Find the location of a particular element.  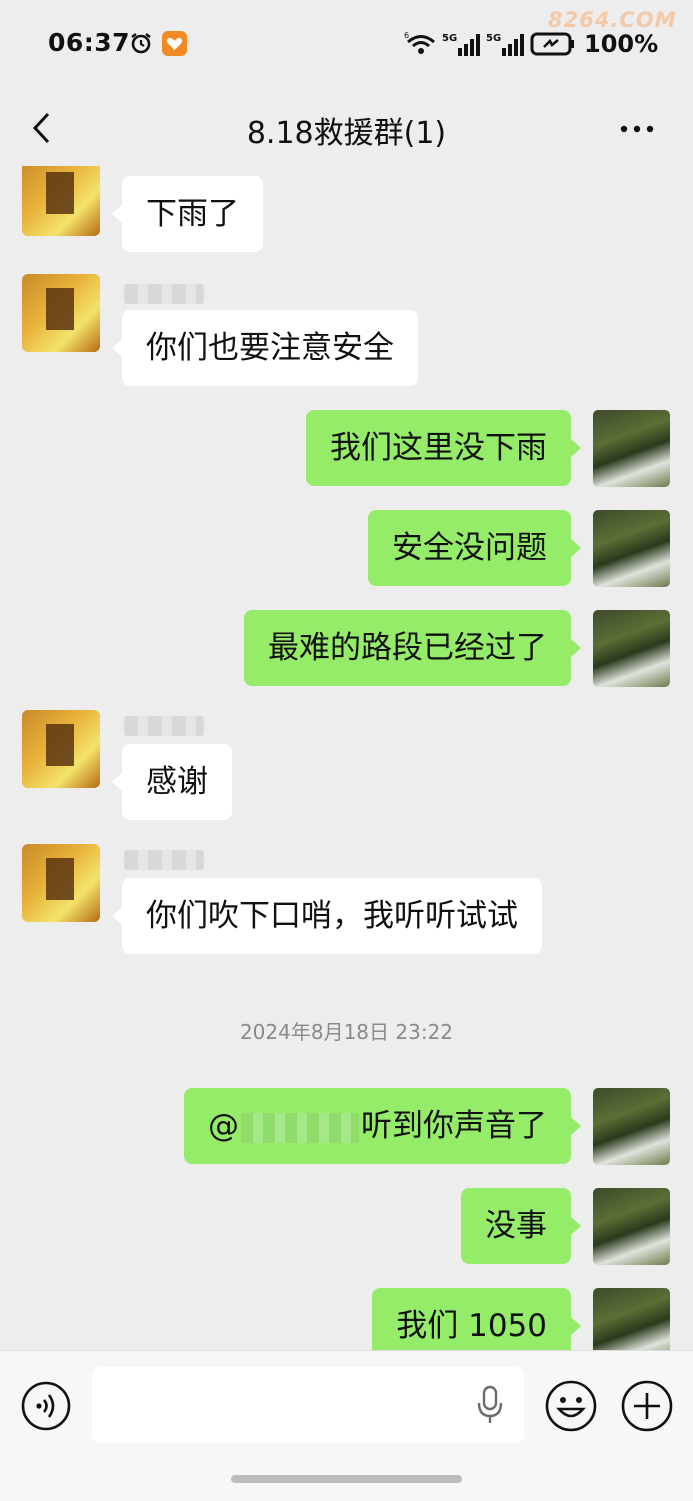

plus-icon is located at coordinates (647, 1406).